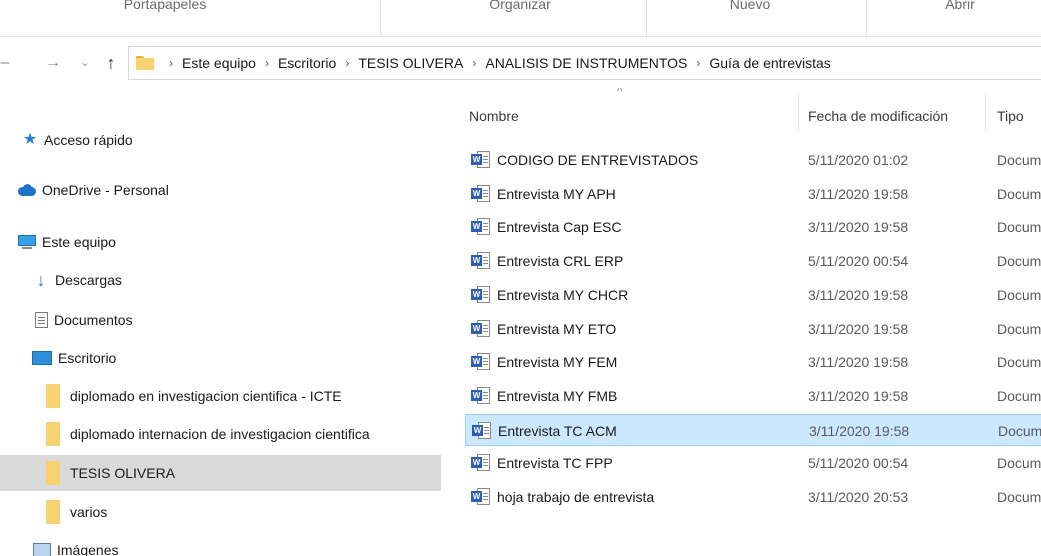 Image resolution: width=1041 pixels, height=556 pixels. Describe the element at coordinates (220, 190) in the screenshot. I see `sidebar-item-onedrive: OneDrive - Personal` at that location.